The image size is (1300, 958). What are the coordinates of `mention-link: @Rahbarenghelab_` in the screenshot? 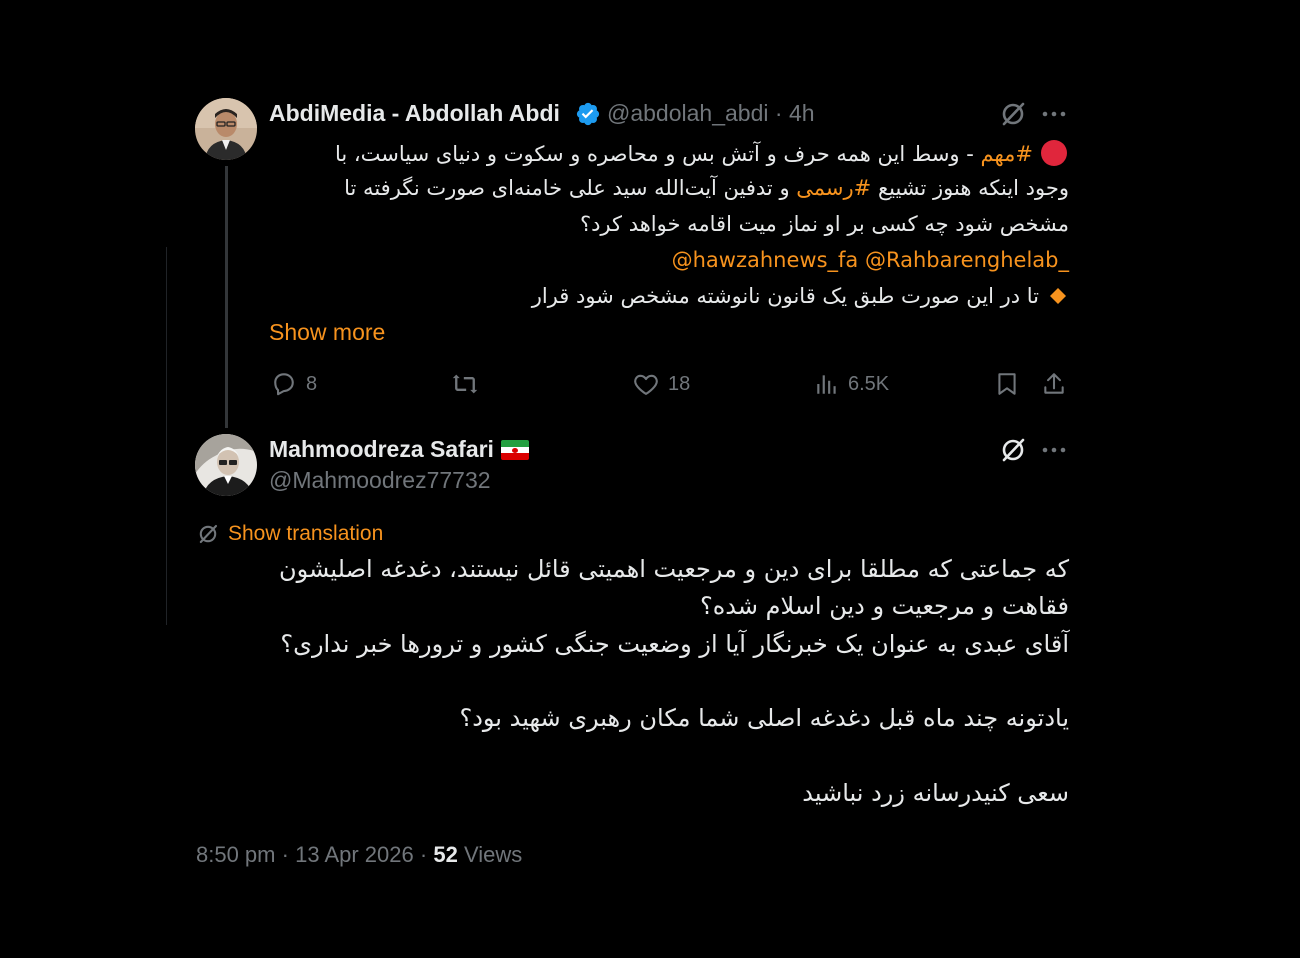 It's located at (967, 260).